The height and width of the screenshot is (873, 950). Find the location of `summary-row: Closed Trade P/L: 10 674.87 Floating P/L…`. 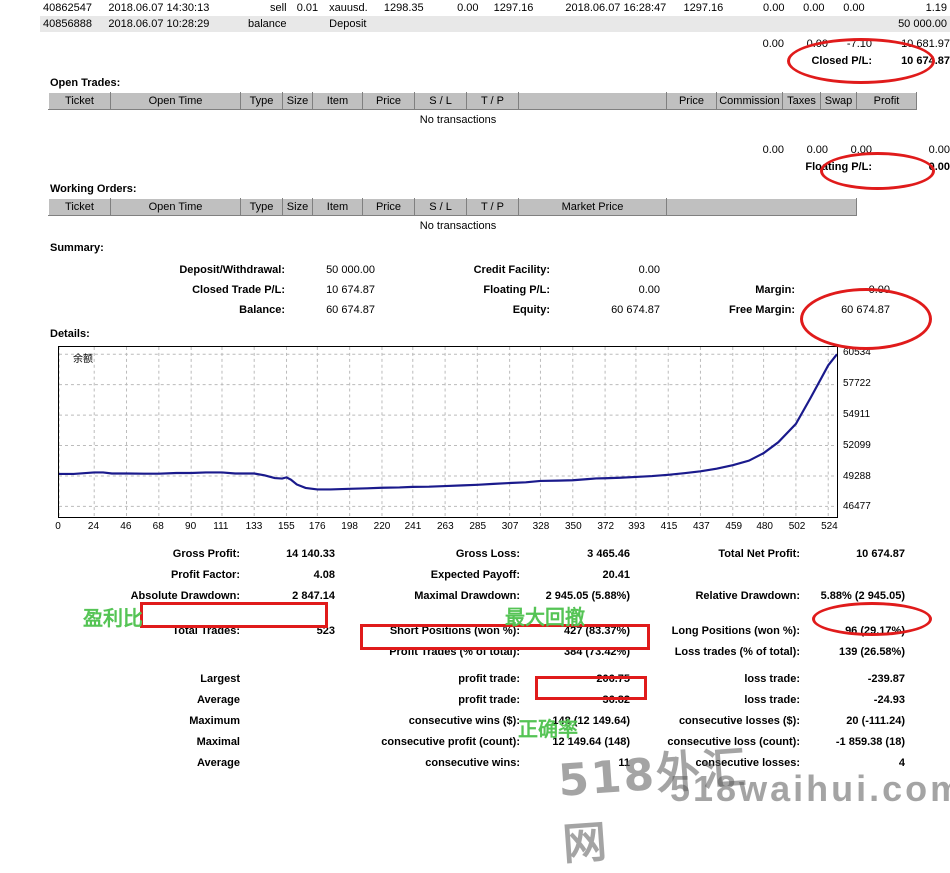

summary-row: Closed Trade P/L: 10 674.87 Floating P/L… is located at coordinates (495, 290).